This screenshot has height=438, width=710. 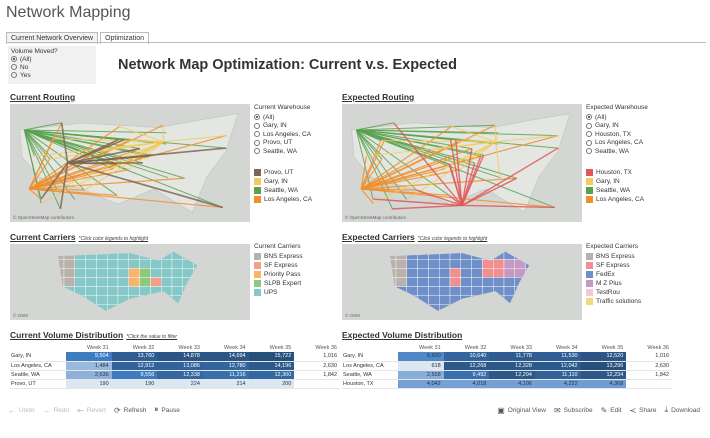 What do you see at coordinates (642, 410) in the screenshot?
I see `share-button: ≺ Share` at bounding box center [642, 410].